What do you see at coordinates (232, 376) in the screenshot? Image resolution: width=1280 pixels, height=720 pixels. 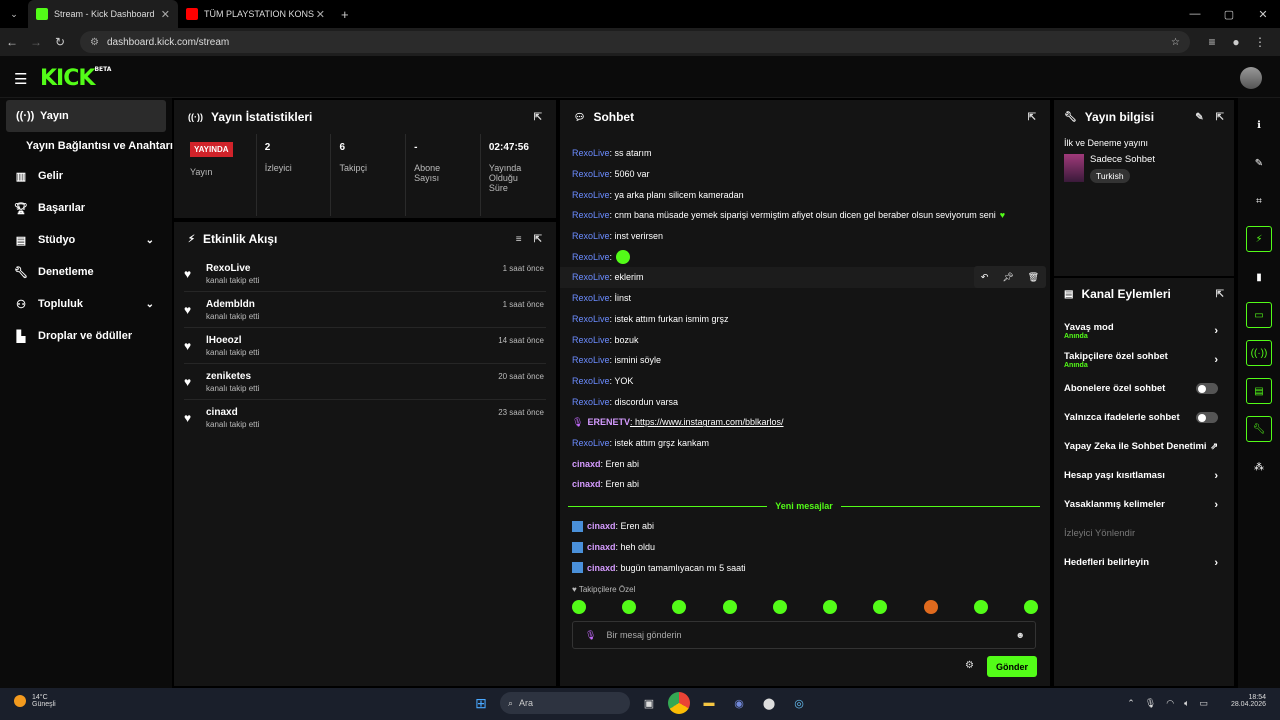 I see `event-user: zeniketes` at bounding box center [232, 376].